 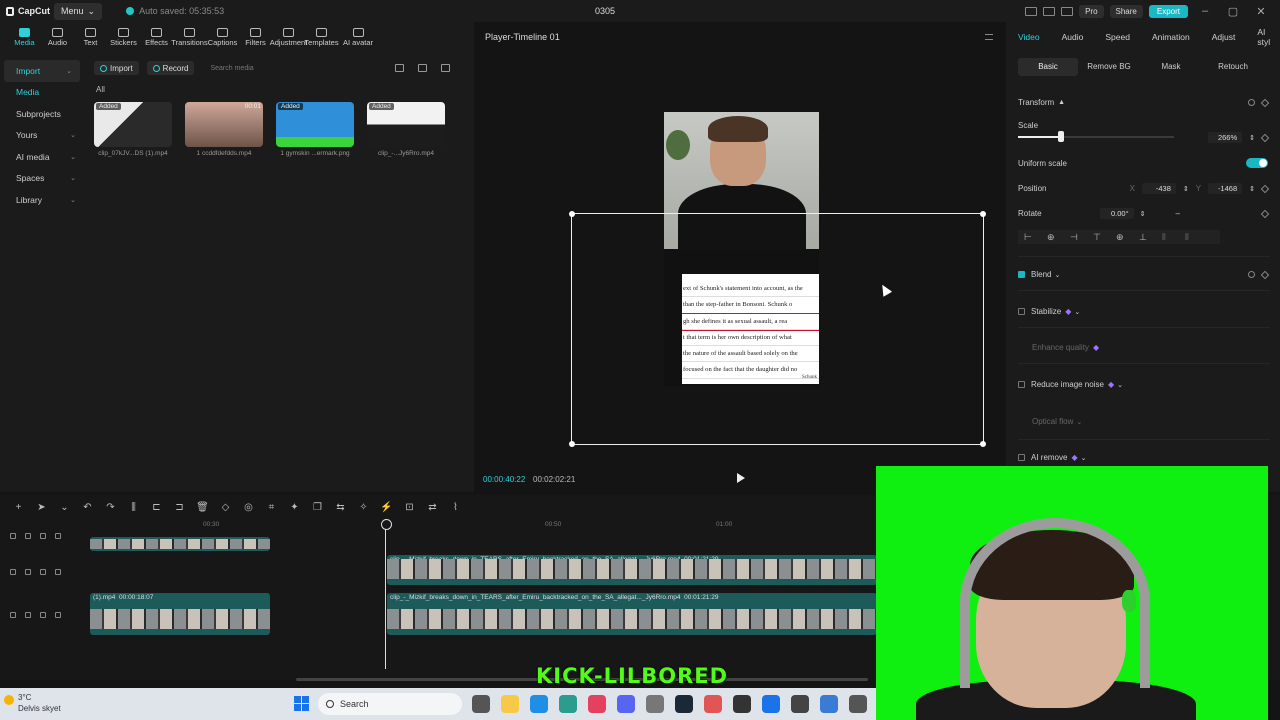 What do you see at coordinates (294, 507) in the screenshot?
I see `ai-icon: ✦` at bounding box center [294, 507].